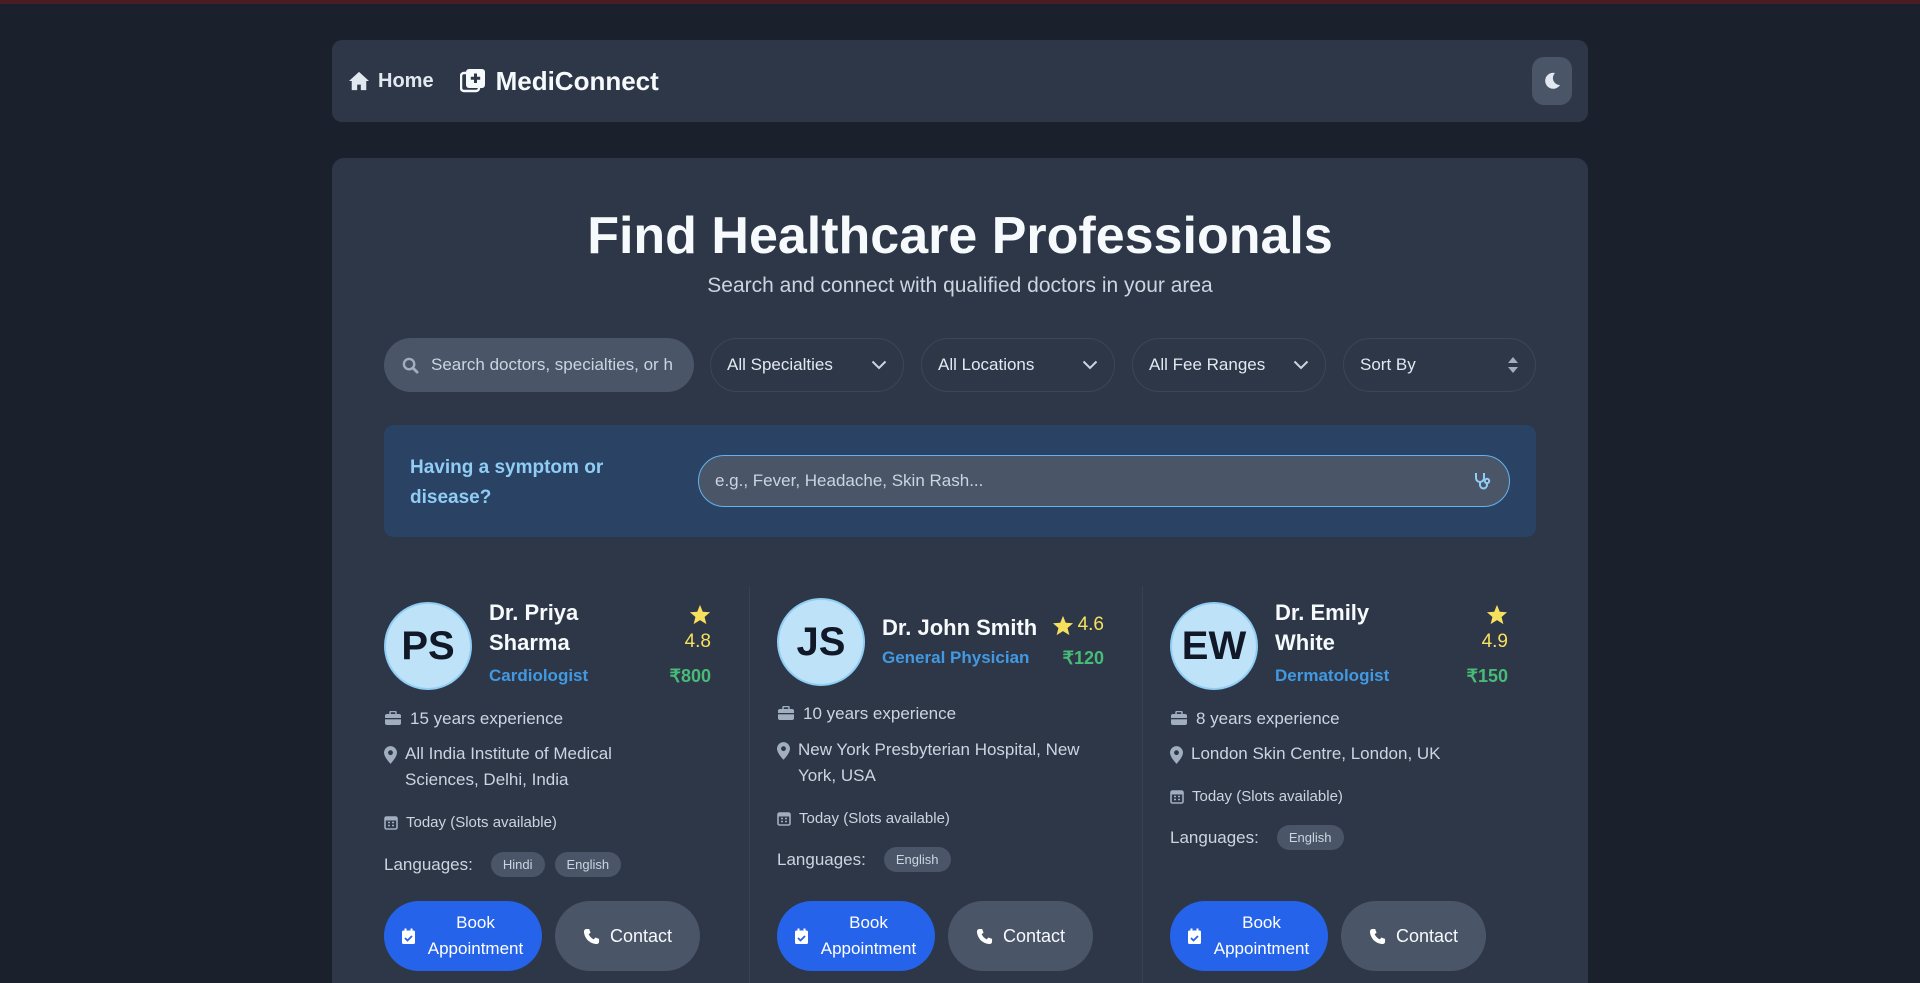  I want to click on sort-select-value: Sort By, so click(1388, 364).